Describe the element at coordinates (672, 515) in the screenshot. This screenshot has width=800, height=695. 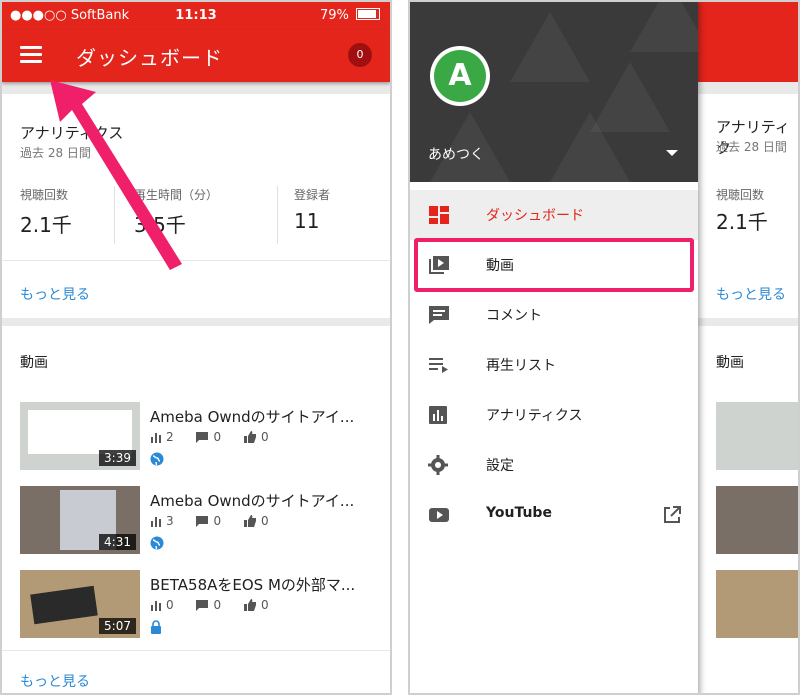
I see `external-link-icon` at that location.